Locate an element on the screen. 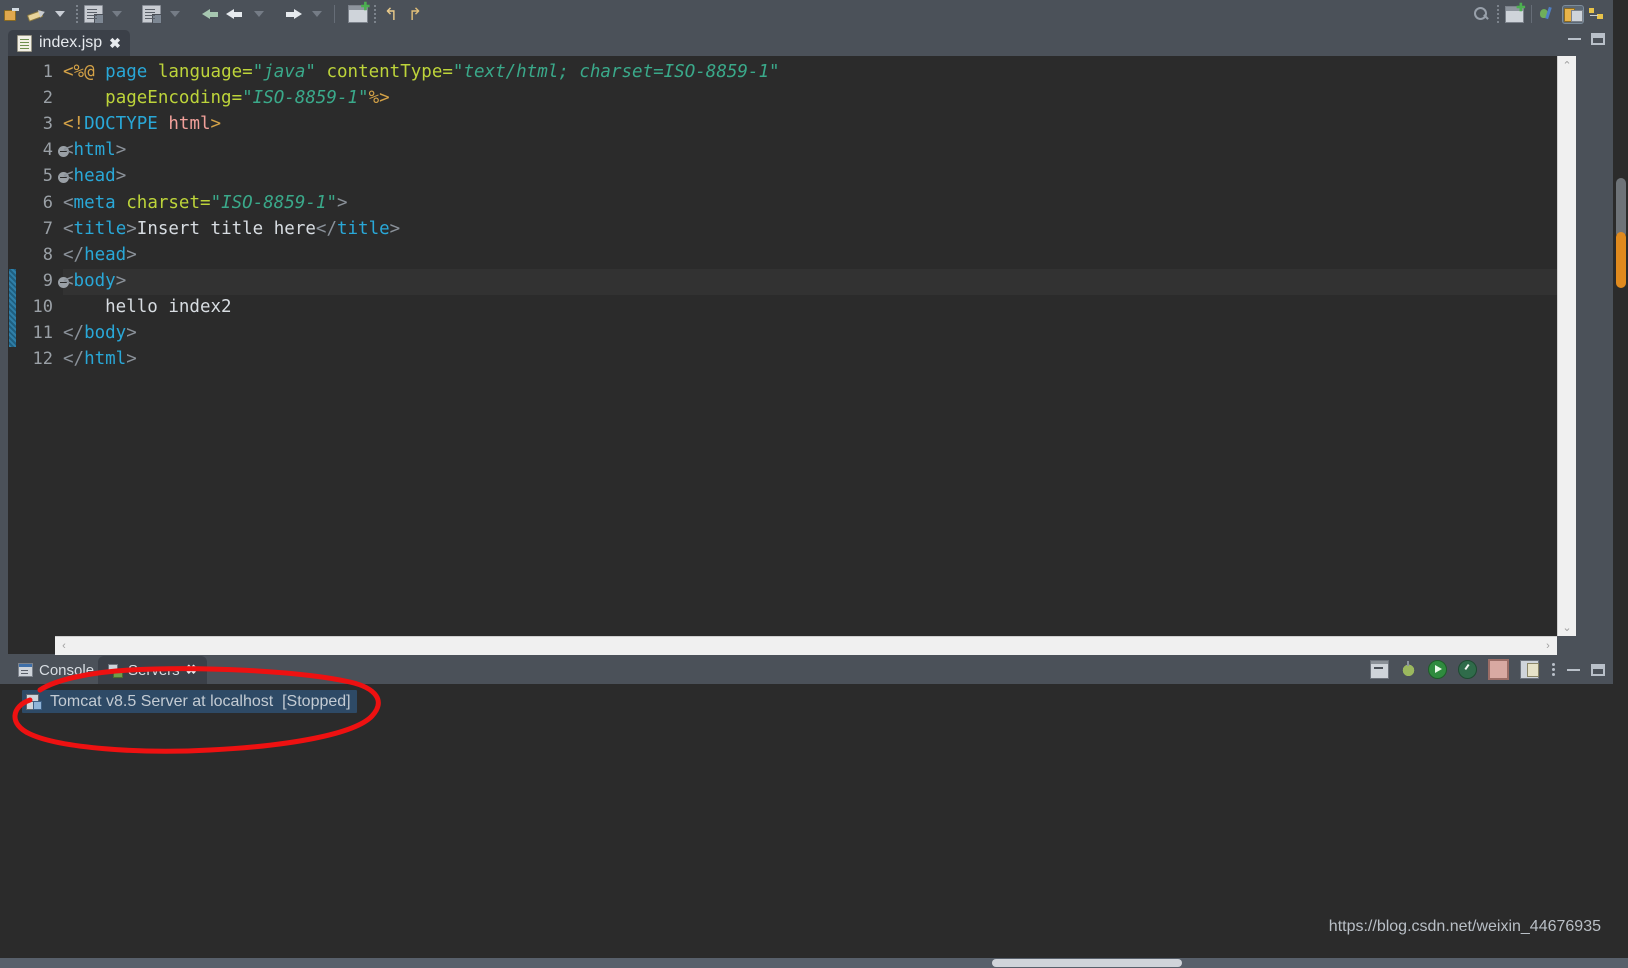  new-server-icon is located at coordinates (1379, 669).